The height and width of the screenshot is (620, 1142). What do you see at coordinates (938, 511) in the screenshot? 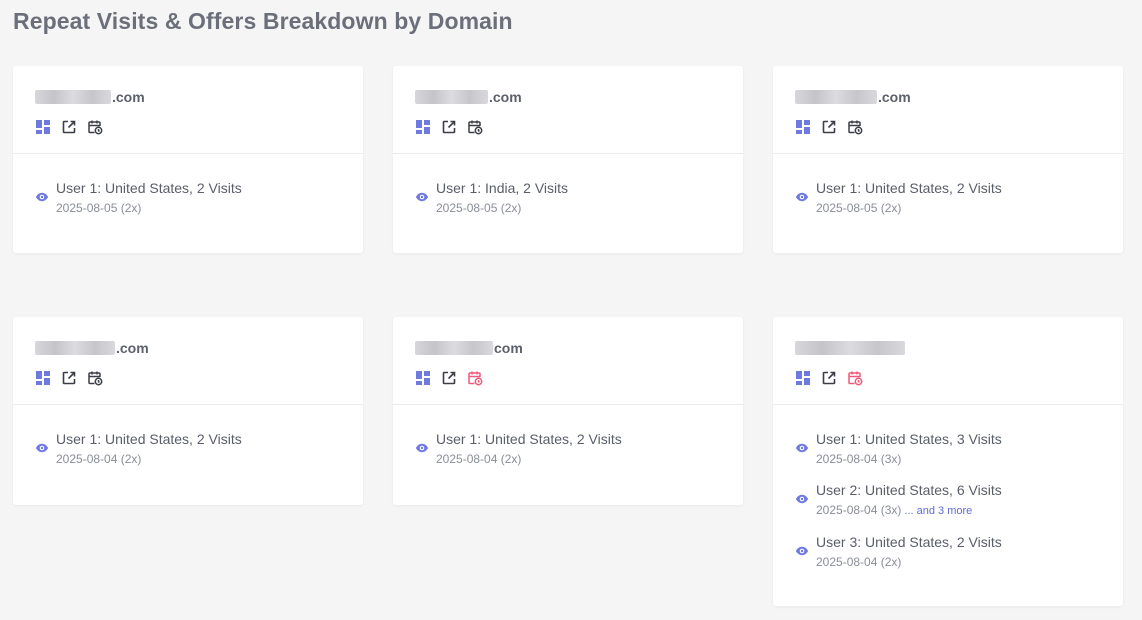
I see `show-more-link: ... and 3 more` at bounding box center [938, 511].